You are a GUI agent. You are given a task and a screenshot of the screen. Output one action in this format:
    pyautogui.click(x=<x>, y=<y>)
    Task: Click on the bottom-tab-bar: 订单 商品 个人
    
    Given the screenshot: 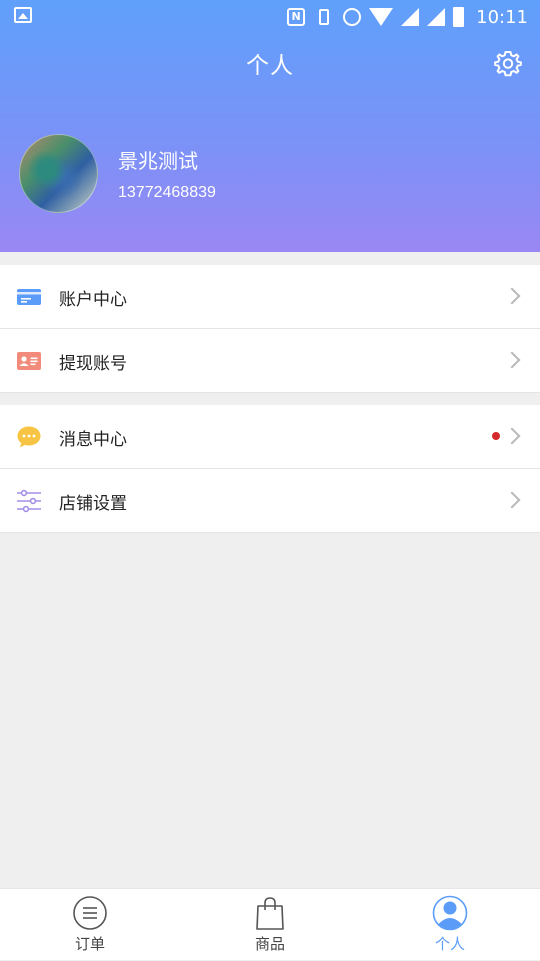 What is the action you would take?
    pyautogui.click(x=270, y=924)
    